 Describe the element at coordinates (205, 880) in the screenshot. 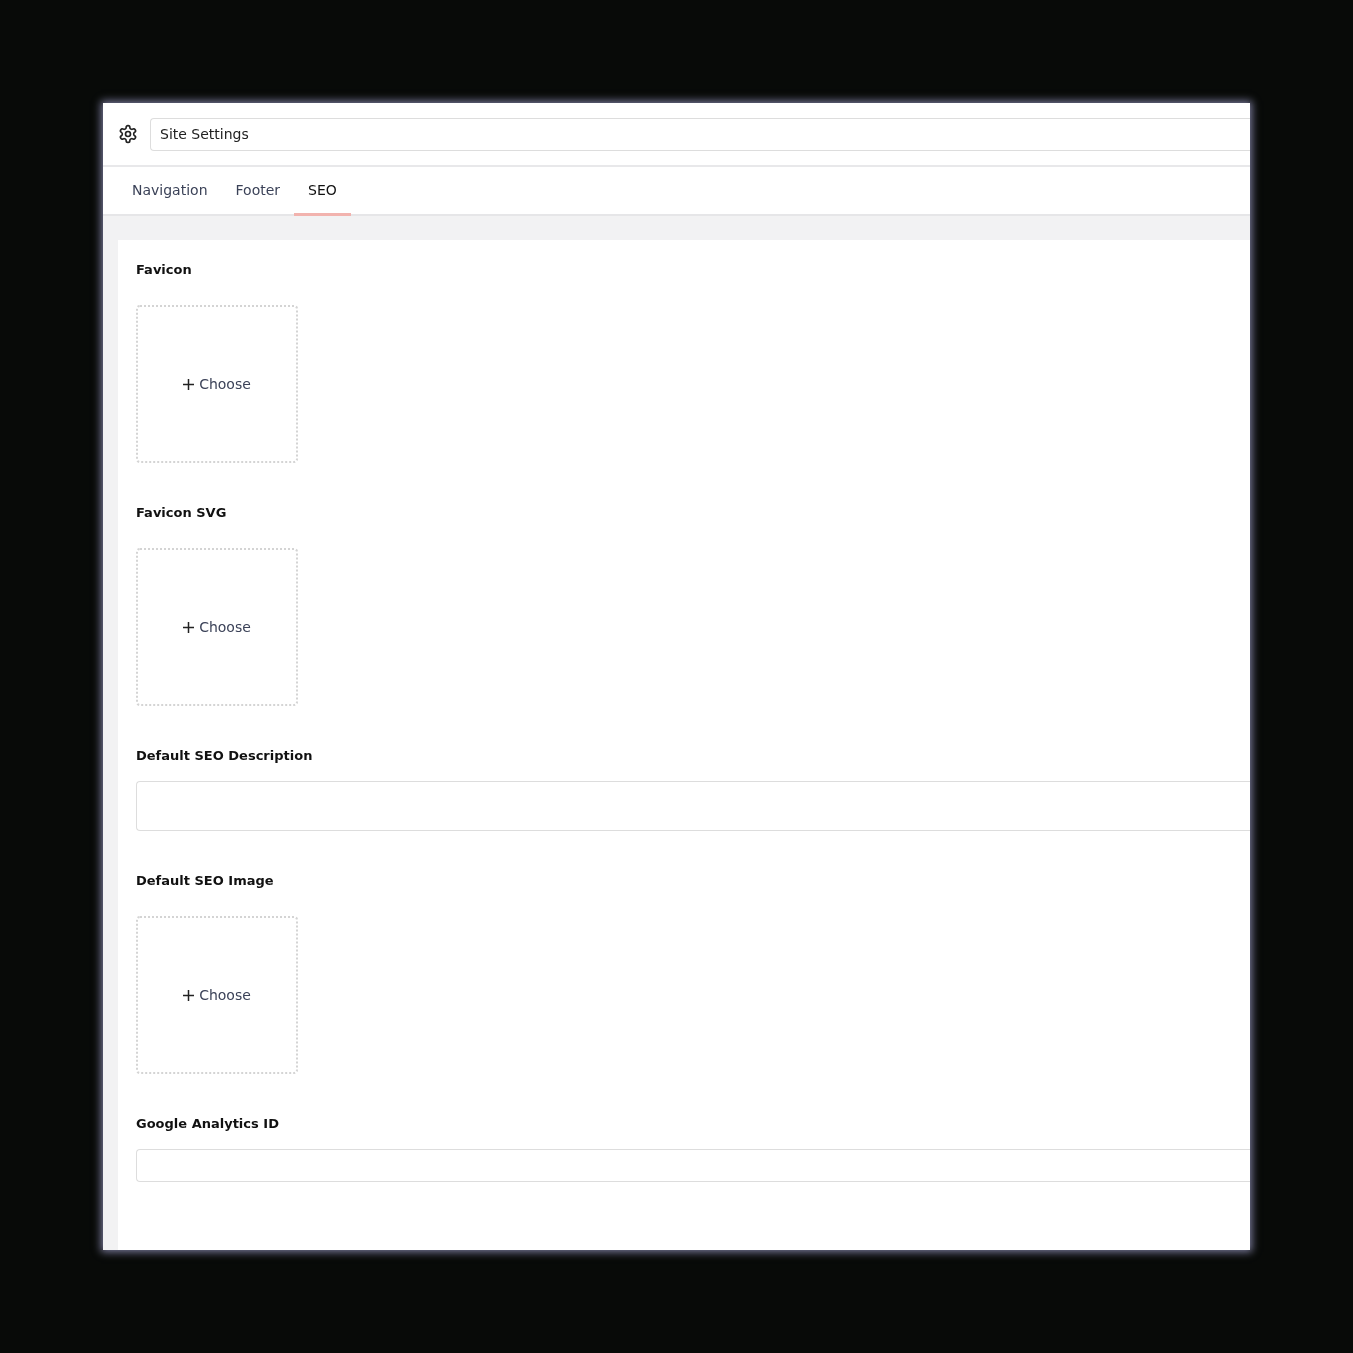

I see `field-label: Default SEO Image` at that location.